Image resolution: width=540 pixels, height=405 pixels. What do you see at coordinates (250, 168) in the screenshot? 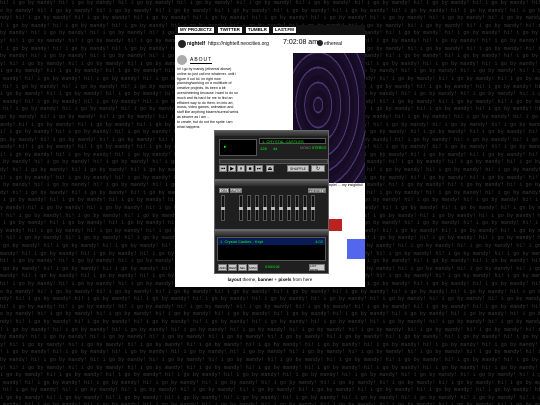
I see `stop-button: ■` at bounding box center [250, 168].